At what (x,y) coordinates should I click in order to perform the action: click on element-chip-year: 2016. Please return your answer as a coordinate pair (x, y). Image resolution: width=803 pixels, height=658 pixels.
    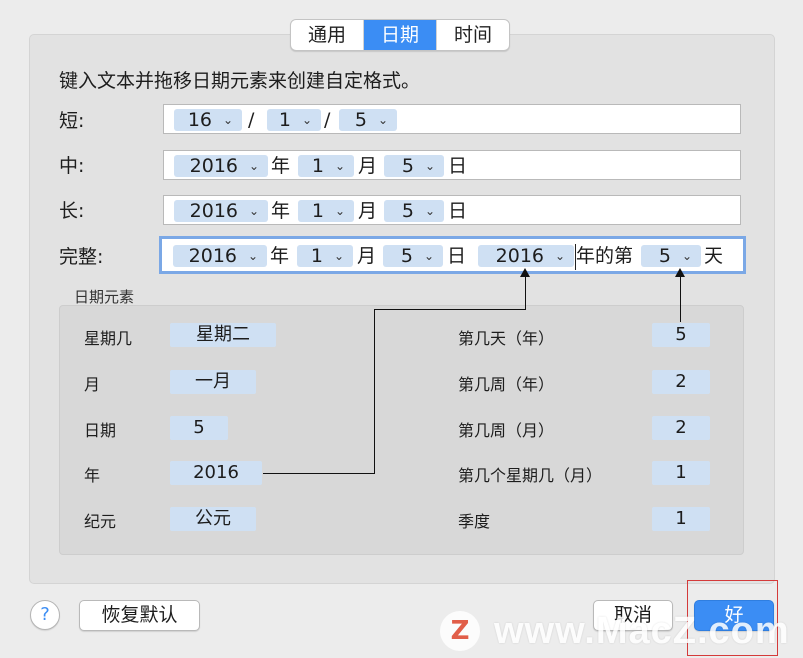
    Looking at the image, I should click on (216, 473).